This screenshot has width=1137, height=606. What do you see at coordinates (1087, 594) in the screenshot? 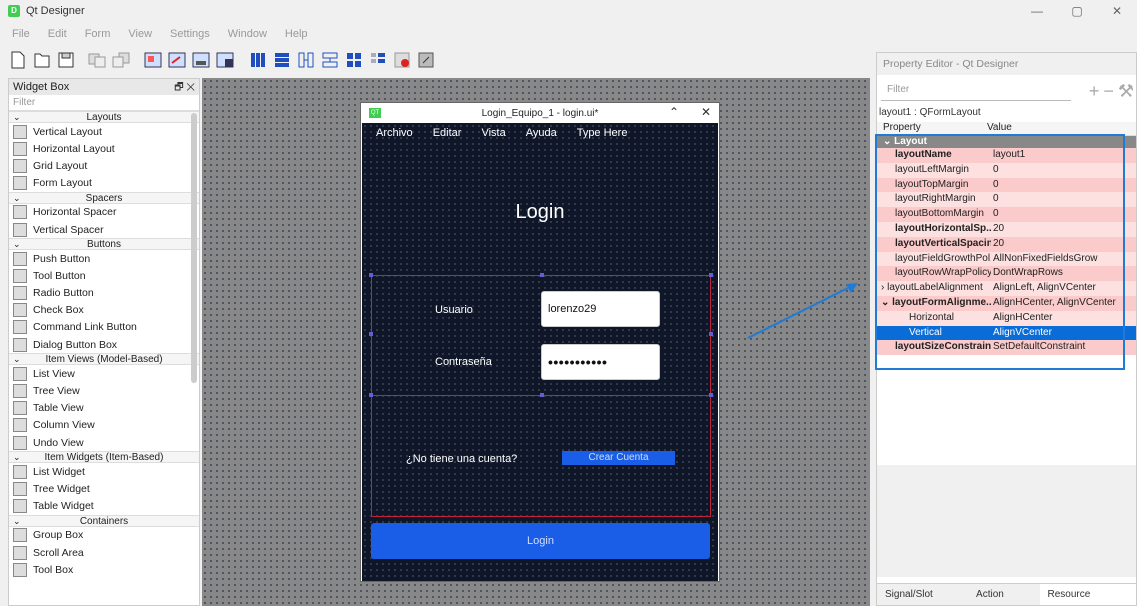
I see `tab-resource-browser: Resource Browser` at bounding box center [1087, 594].